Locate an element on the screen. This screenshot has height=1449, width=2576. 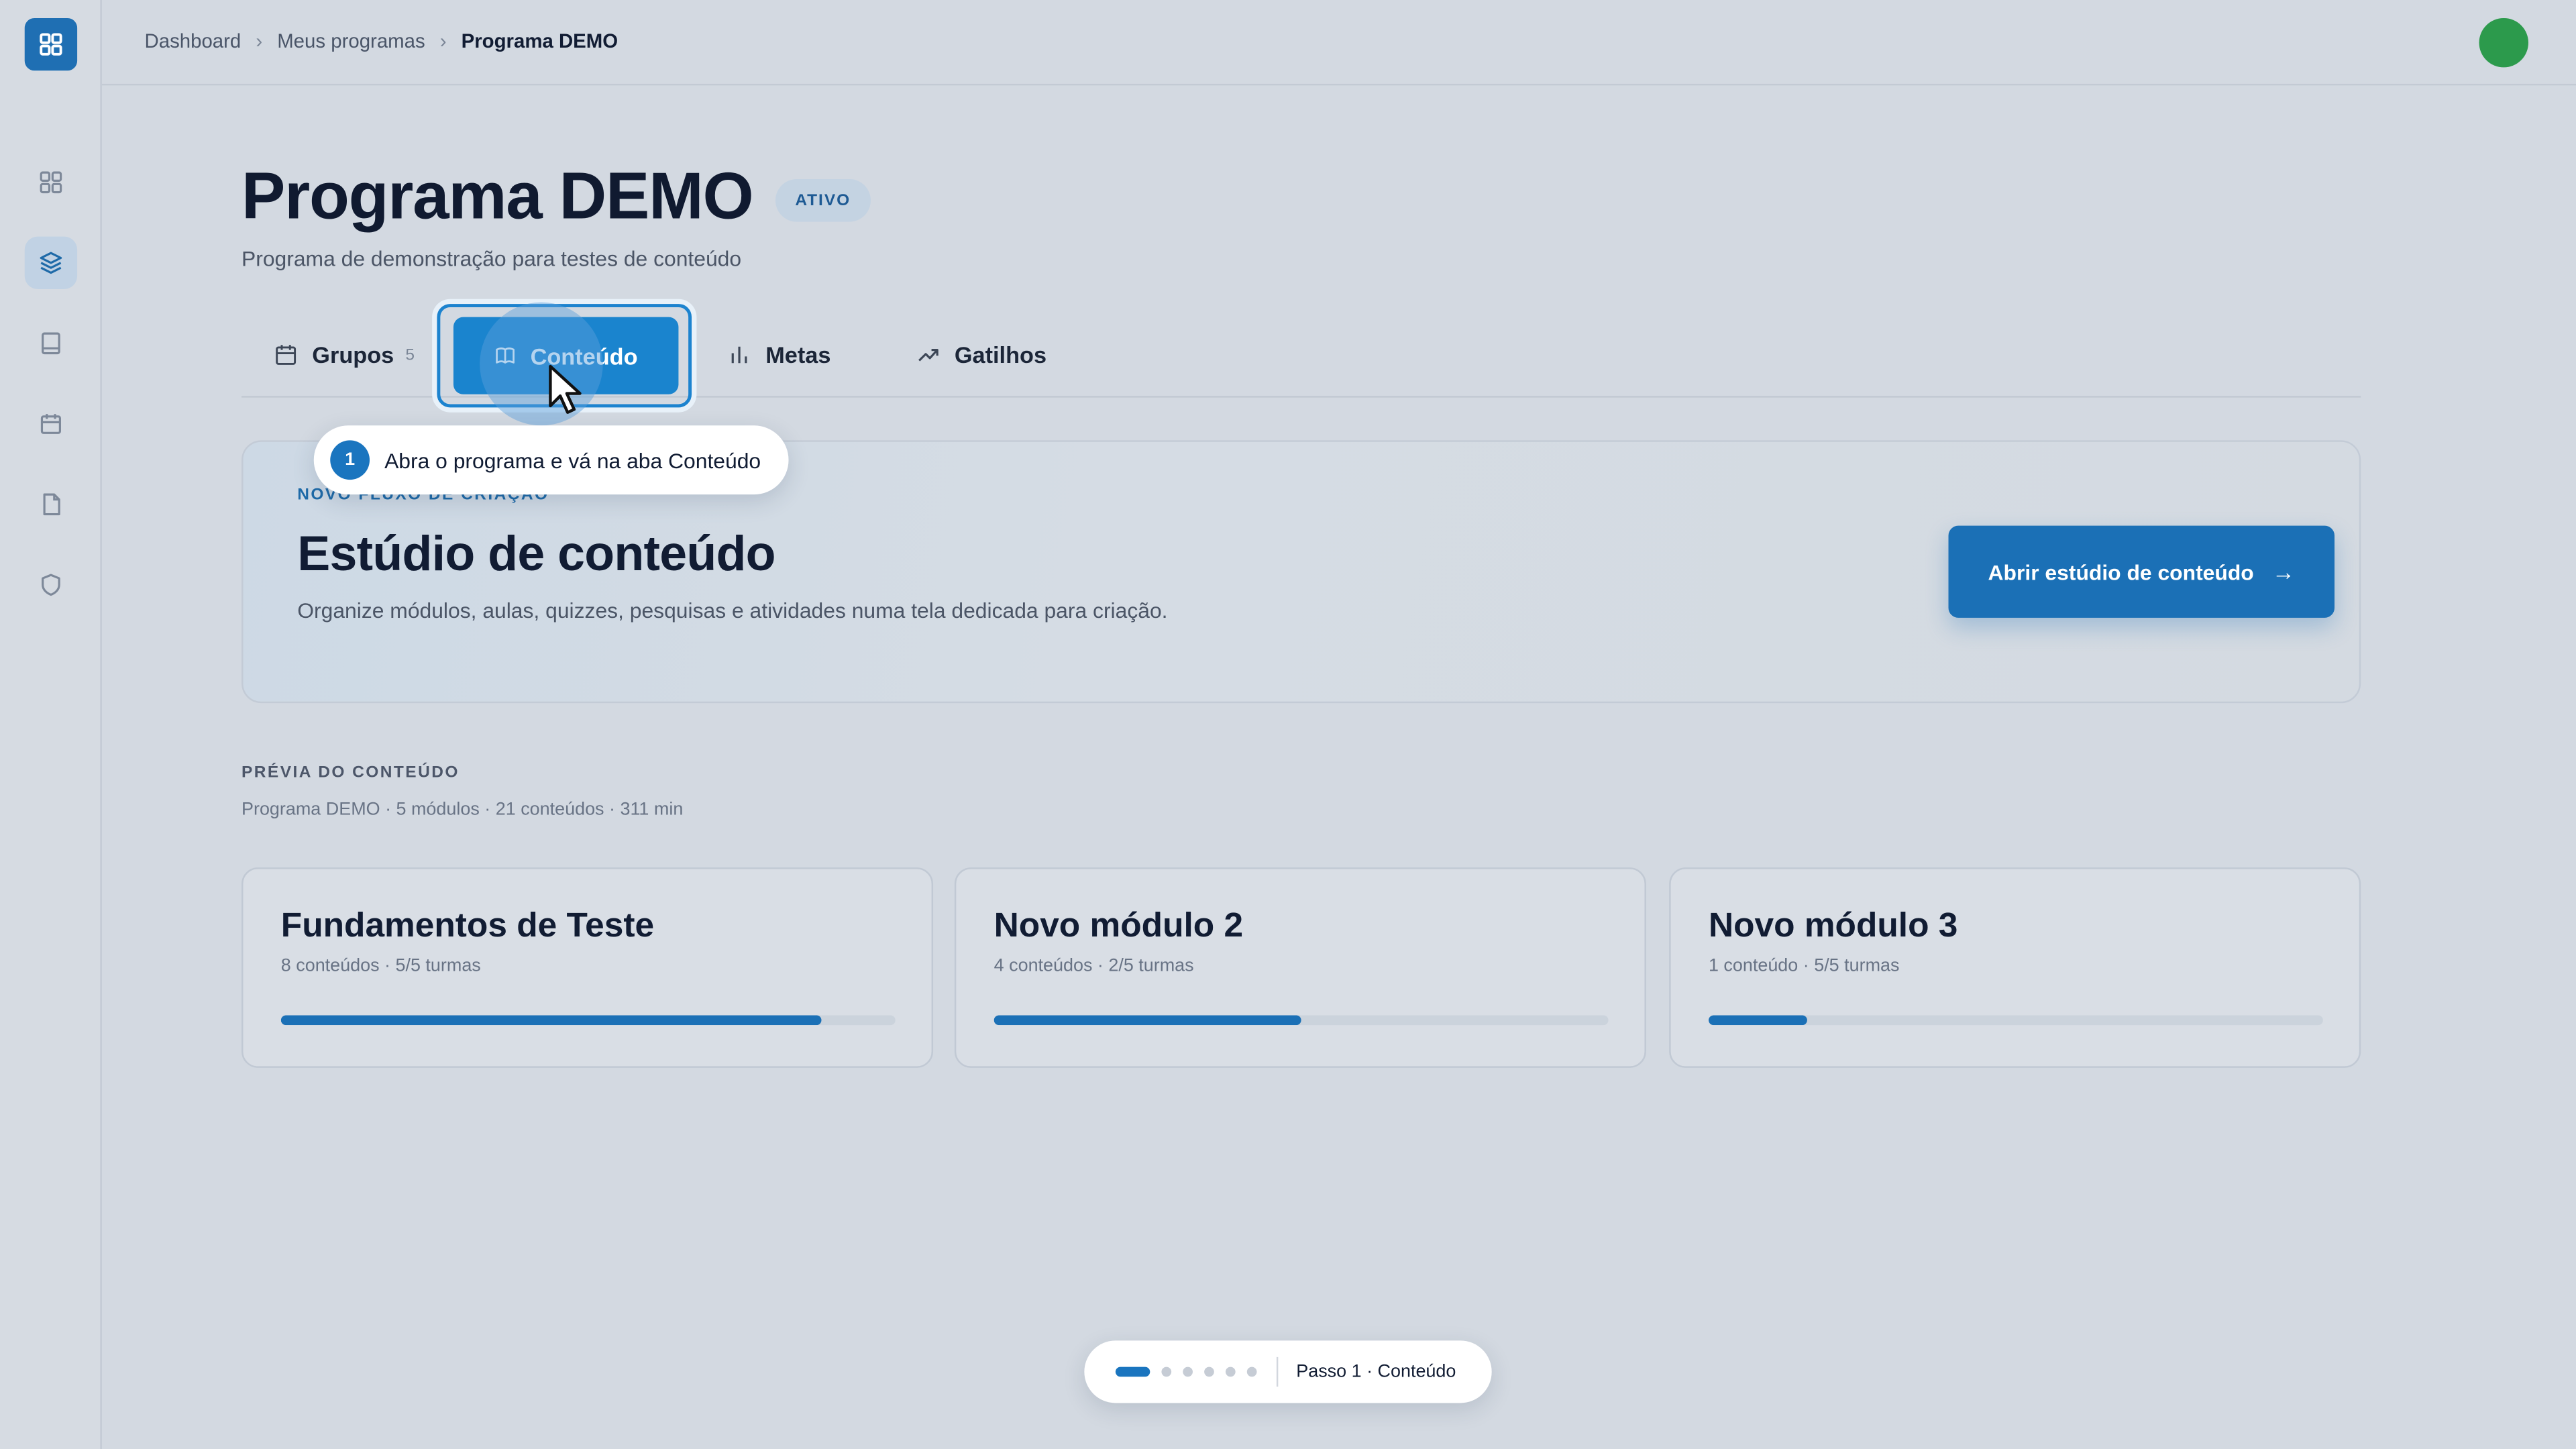
tab-gatilhos: Gatilhos is located at coordinates (982, 355).